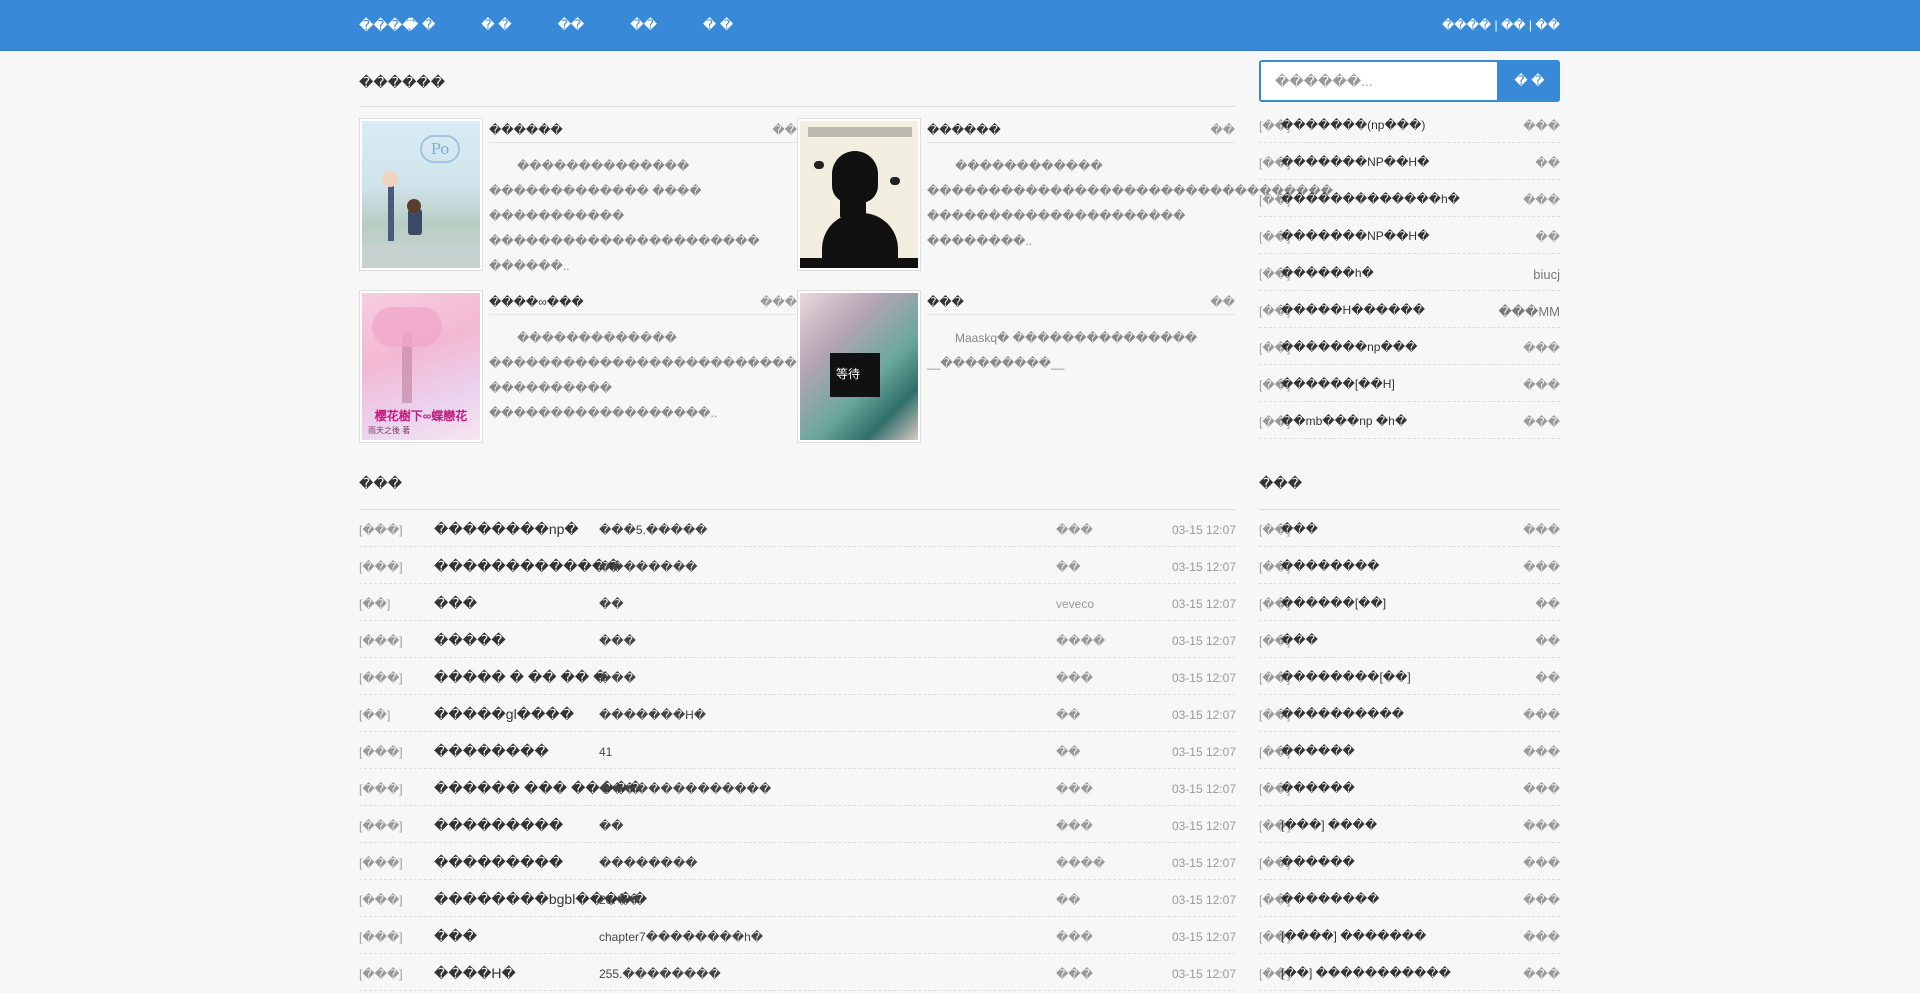  I want to click on item-book-title: ������, so click(1318, 751).